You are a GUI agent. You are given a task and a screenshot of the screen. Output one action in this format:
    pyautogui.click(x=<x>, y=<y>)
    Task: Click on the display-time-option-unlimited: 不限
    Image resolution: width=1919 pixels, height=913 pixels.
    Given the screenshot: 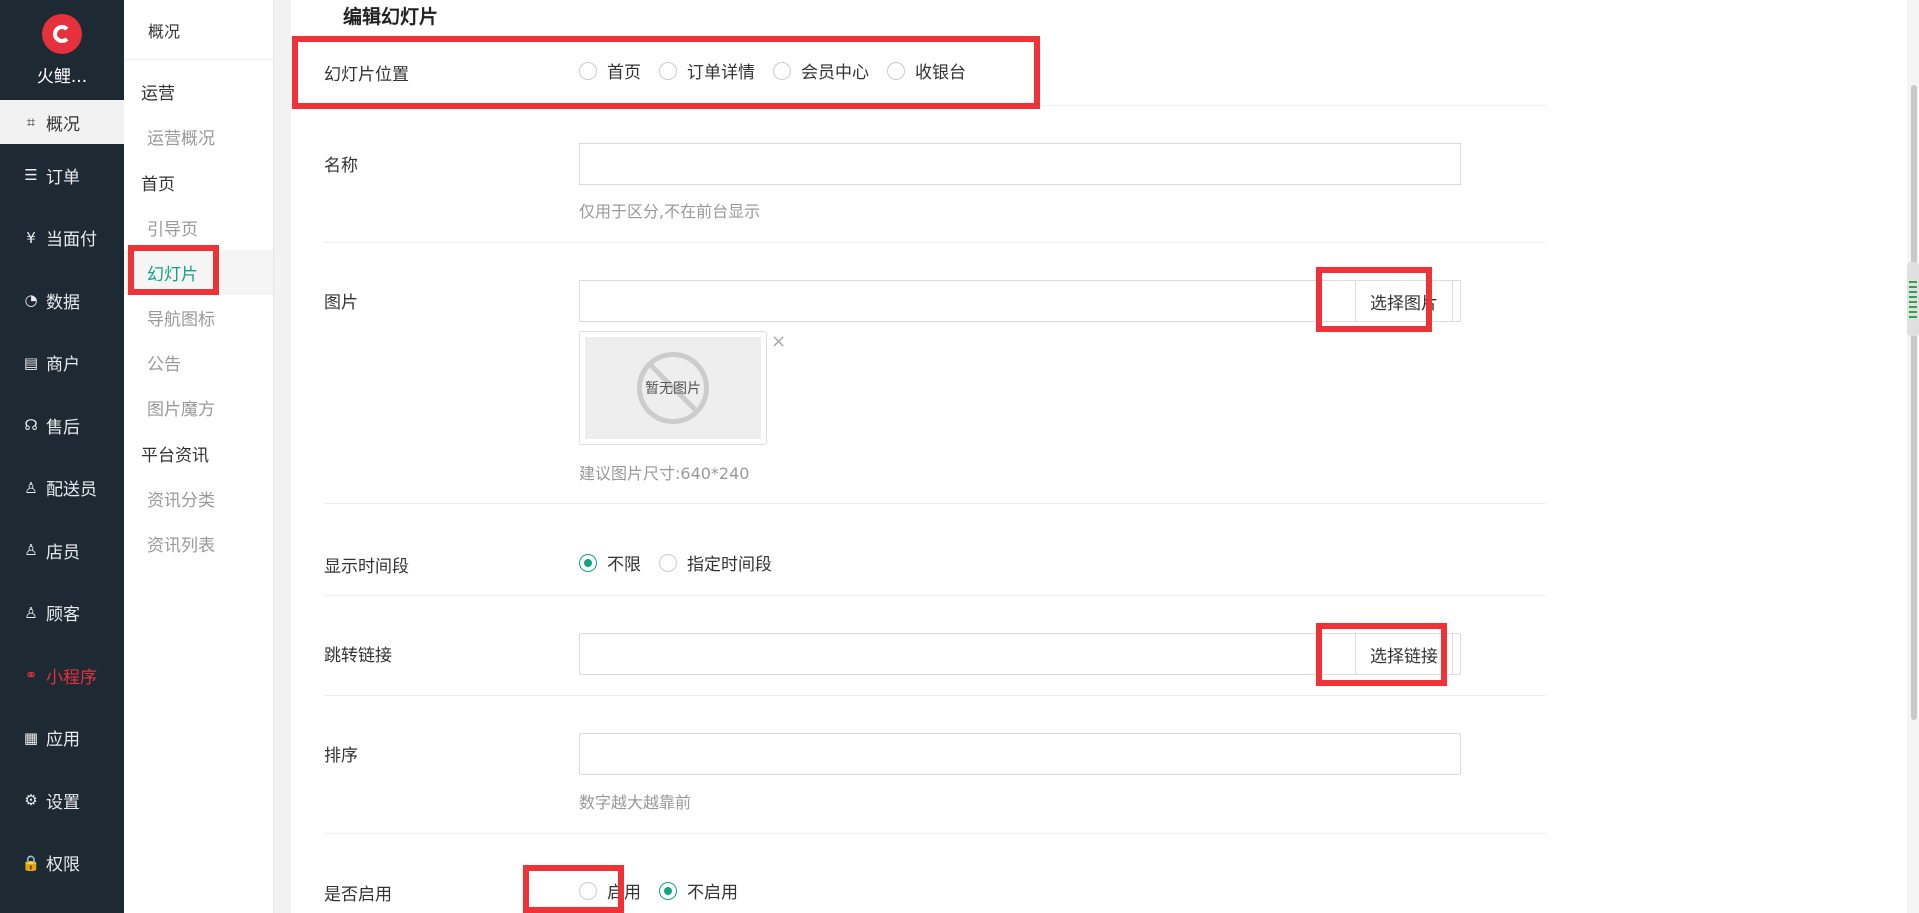 What is the action you would take?
    pyautogui.click(x=610, y=562)
    